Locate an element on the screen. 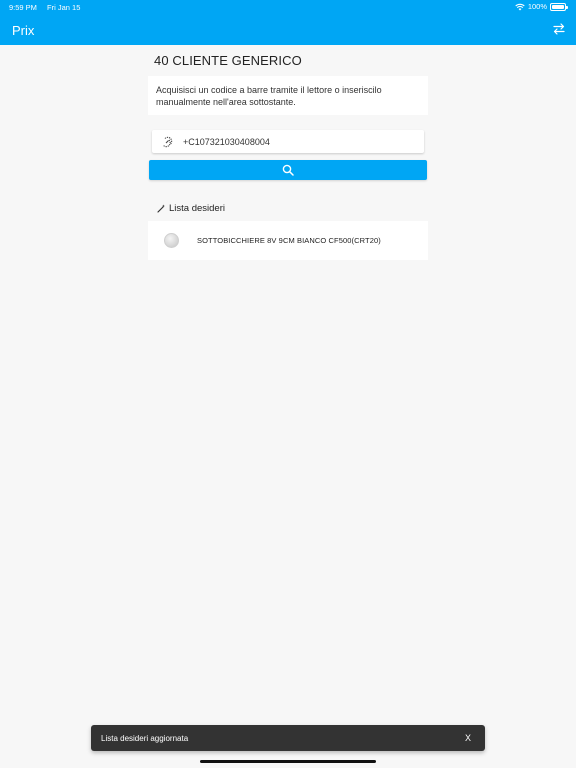 The height and width of the screenshot is (768, 576). home-indicator is located at coordinates (288, 761).